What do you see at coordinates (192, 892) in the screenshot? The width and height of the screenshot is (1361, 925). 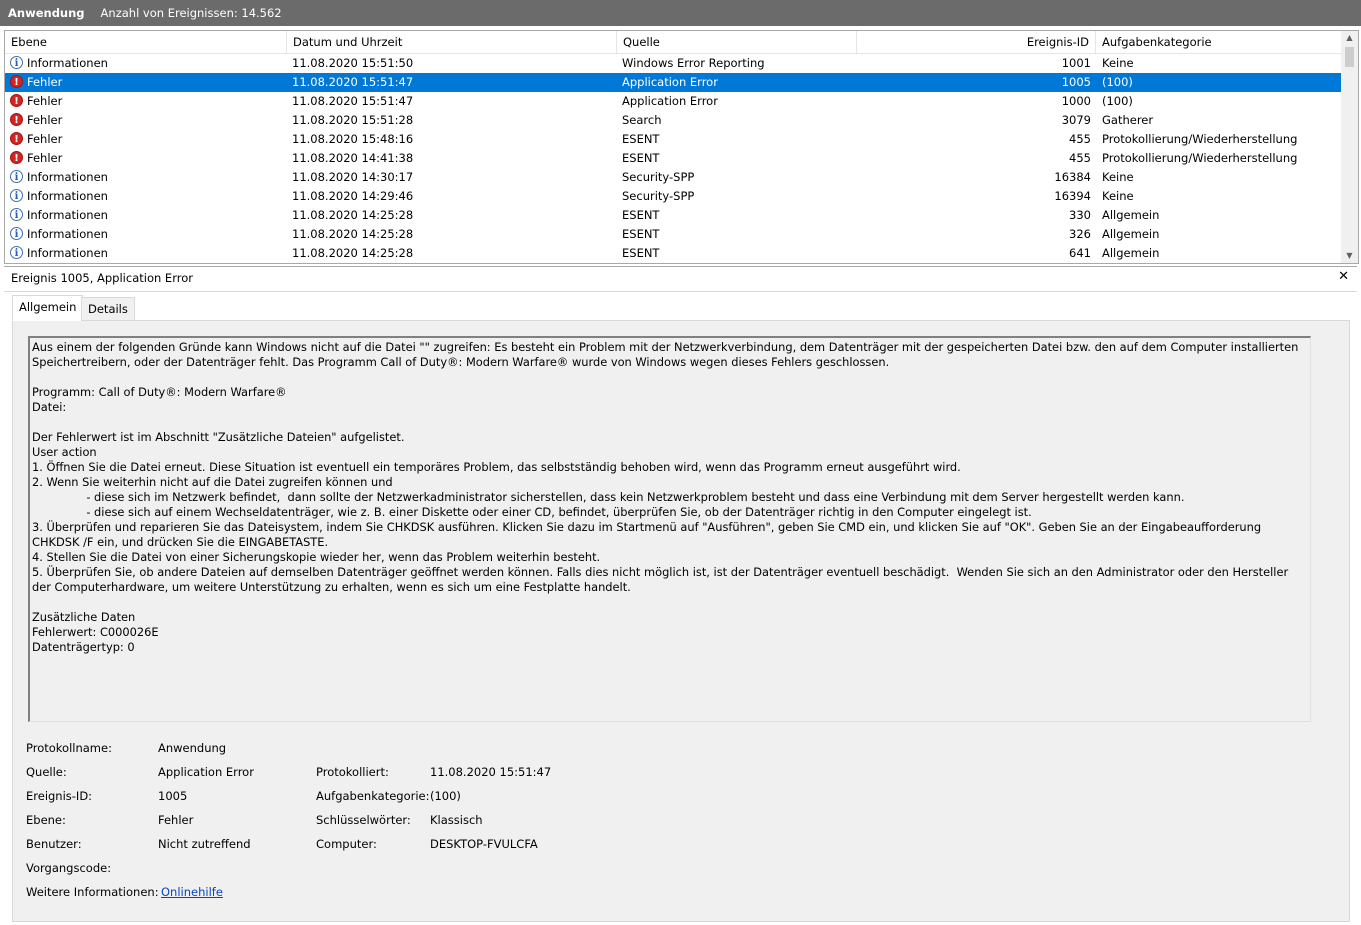 I see `online-help-link: Onlinehilfe` at bounding box center [192, 892].